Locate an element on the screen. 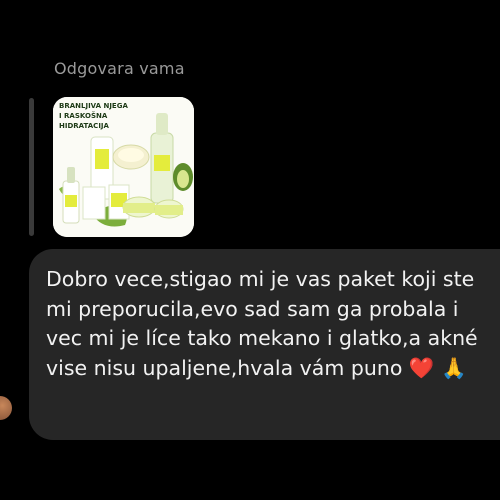 This screenshot has width=500, height=500. sender-avatar is located at coordinates (6, 408).